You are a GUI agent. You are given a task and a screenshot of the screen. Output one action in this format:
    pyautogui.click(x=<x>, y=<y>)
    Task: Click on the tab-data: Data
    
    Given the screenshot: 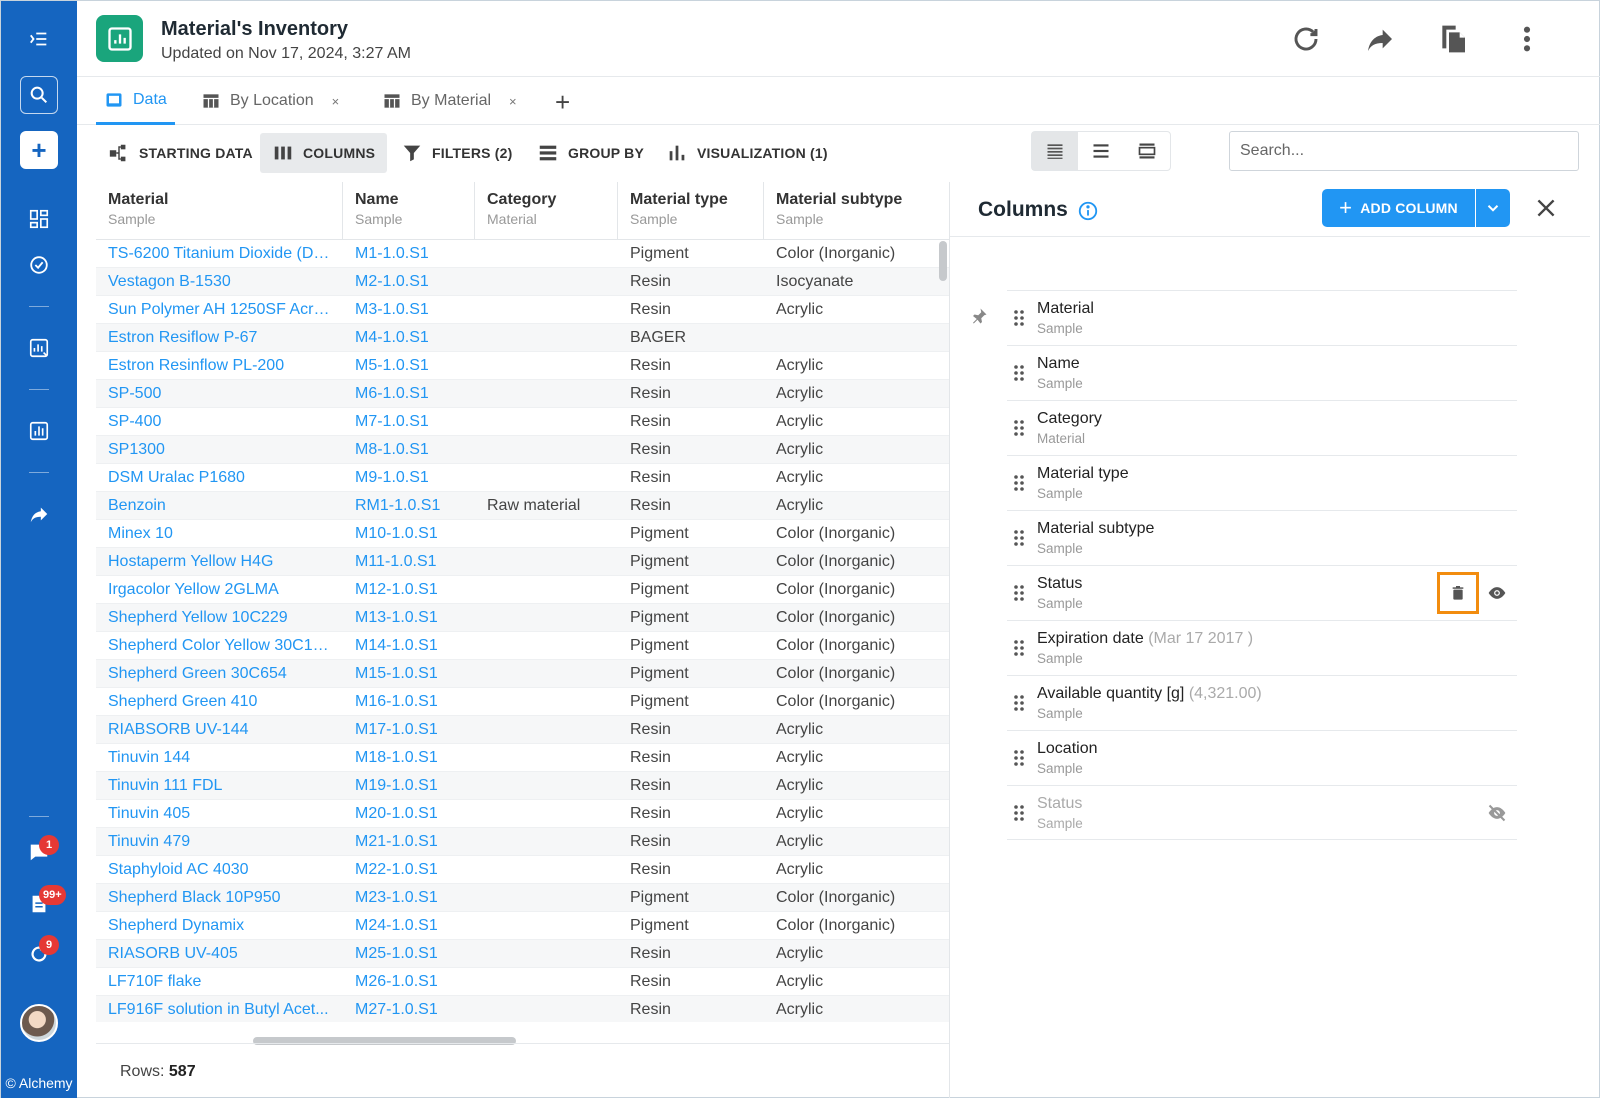 What is the action you would take?
    pyautogui.click(x=135, y=101)
    